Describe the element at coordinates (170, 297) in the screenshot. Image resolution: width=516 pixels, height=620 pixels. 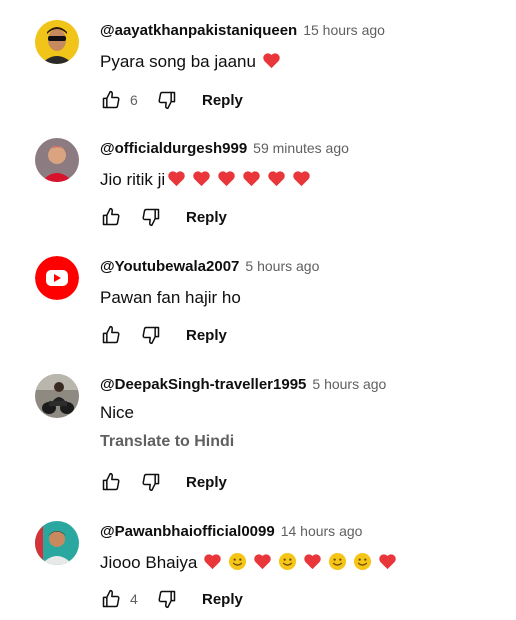
I see `comment-text: Pawan fan hajir ho` at that location.